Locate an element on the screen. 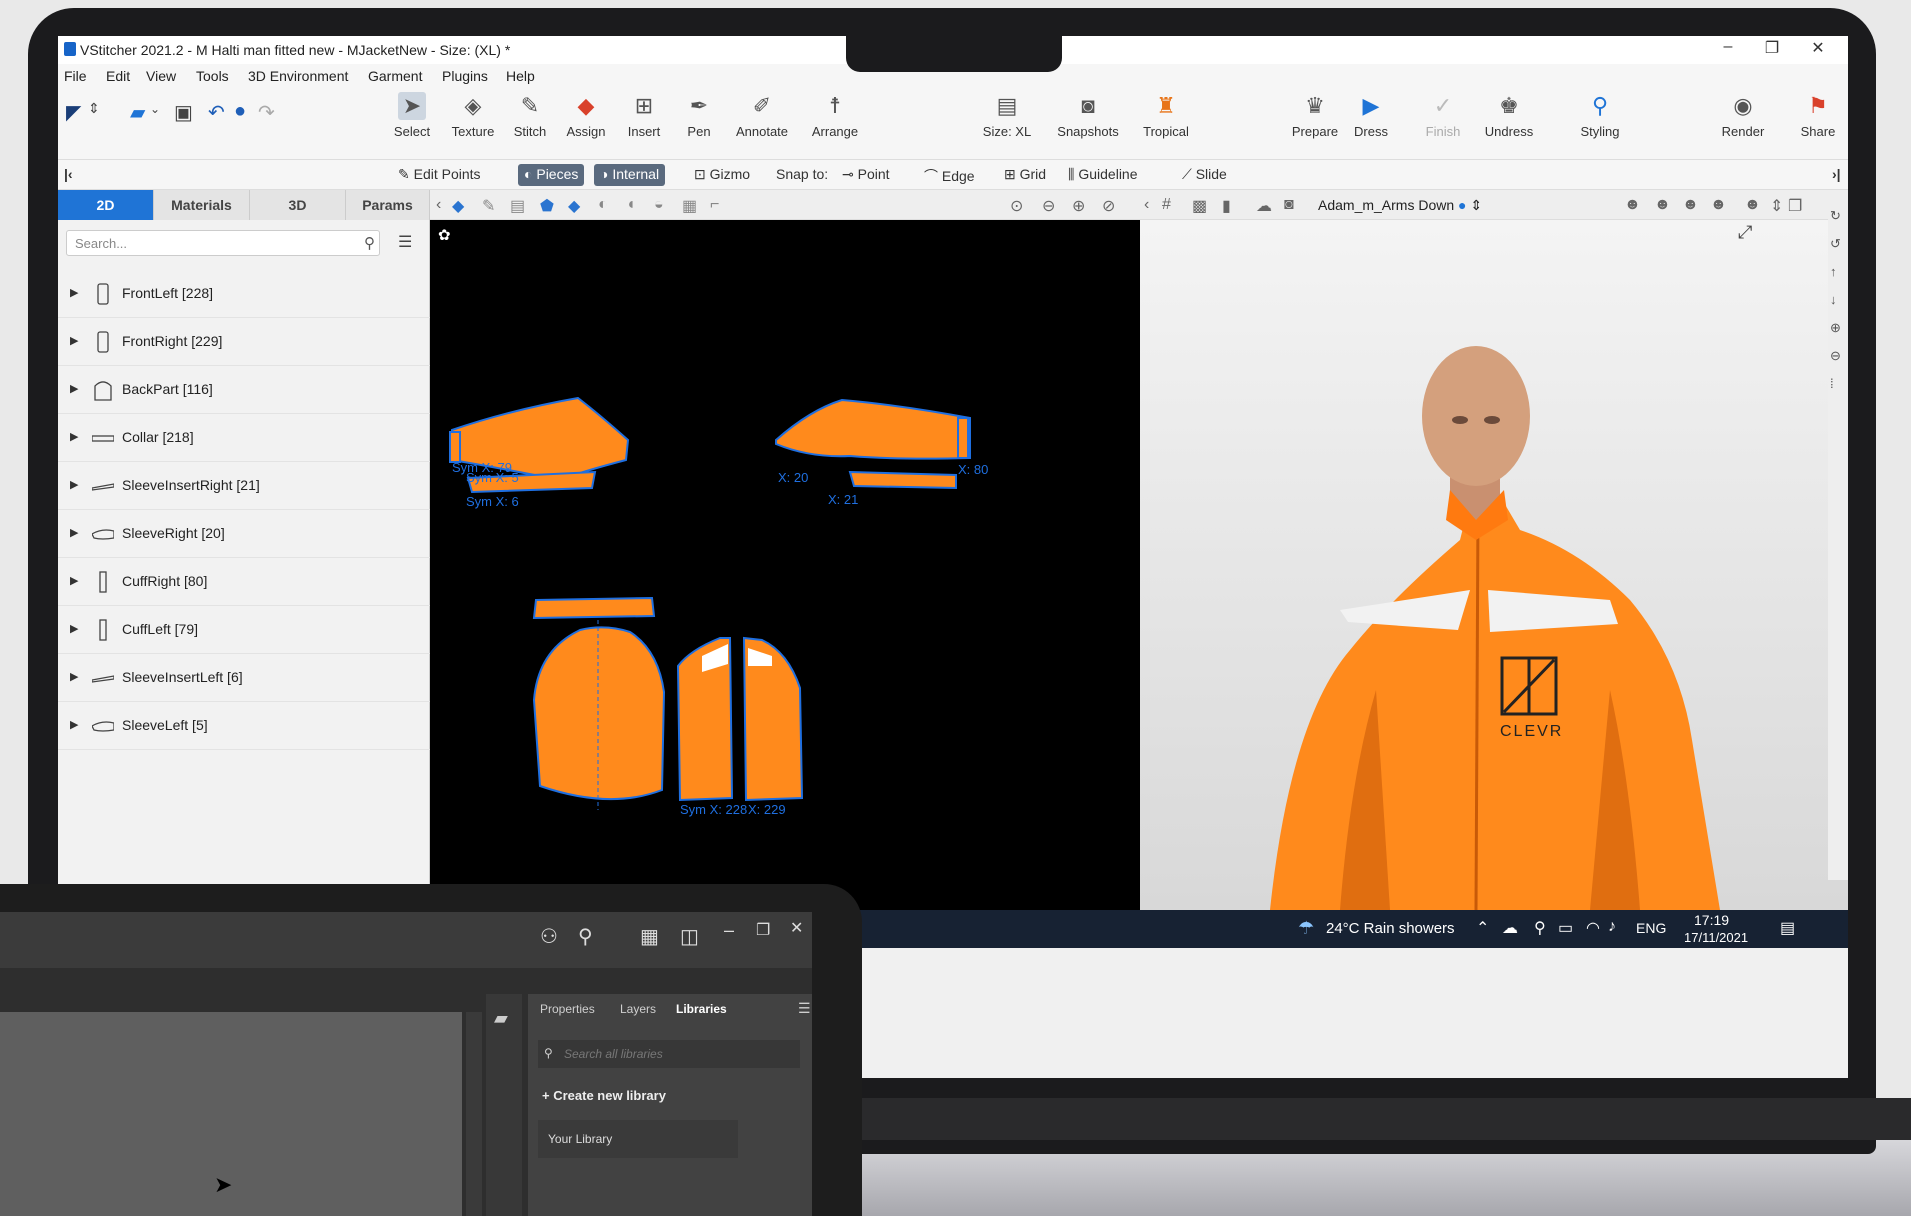 This screenshot has width=1911, height=1216. redo-icon: ↷ is located at coordinates (266, 112).